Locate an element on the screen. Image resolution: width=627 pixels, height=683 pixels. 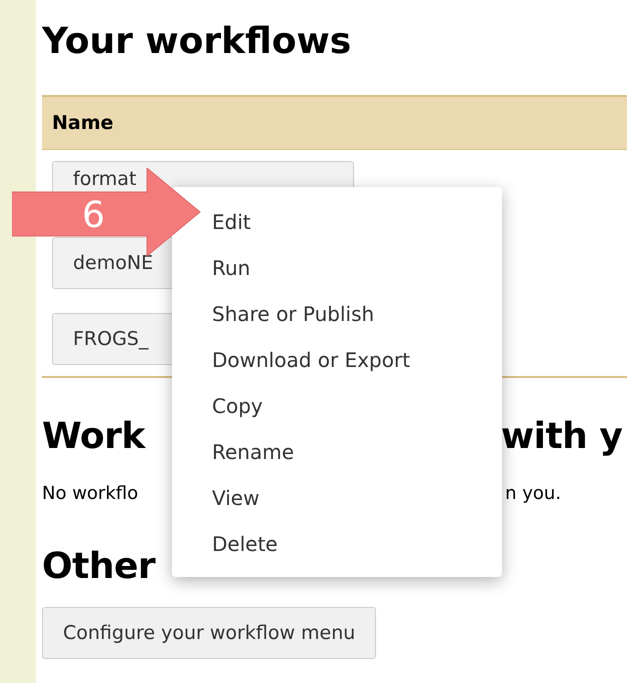
section-title: Other is located at coordinates (99, 567).